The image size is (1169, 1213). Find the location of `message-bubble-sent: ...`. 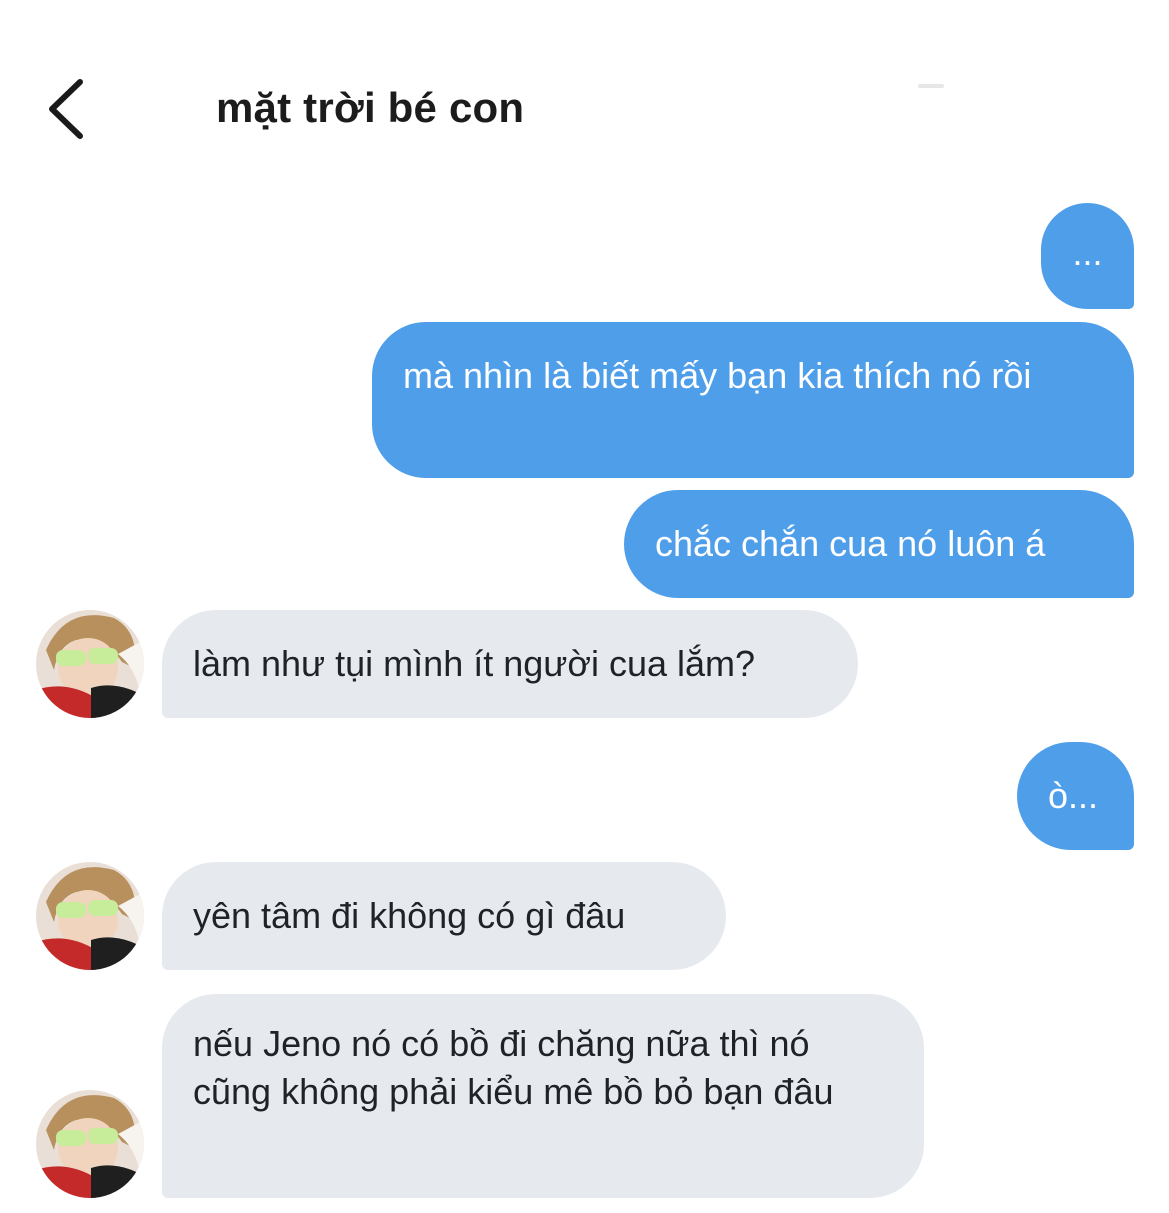

message-bubble-sent: ... is located at coordinates (1087, 256).